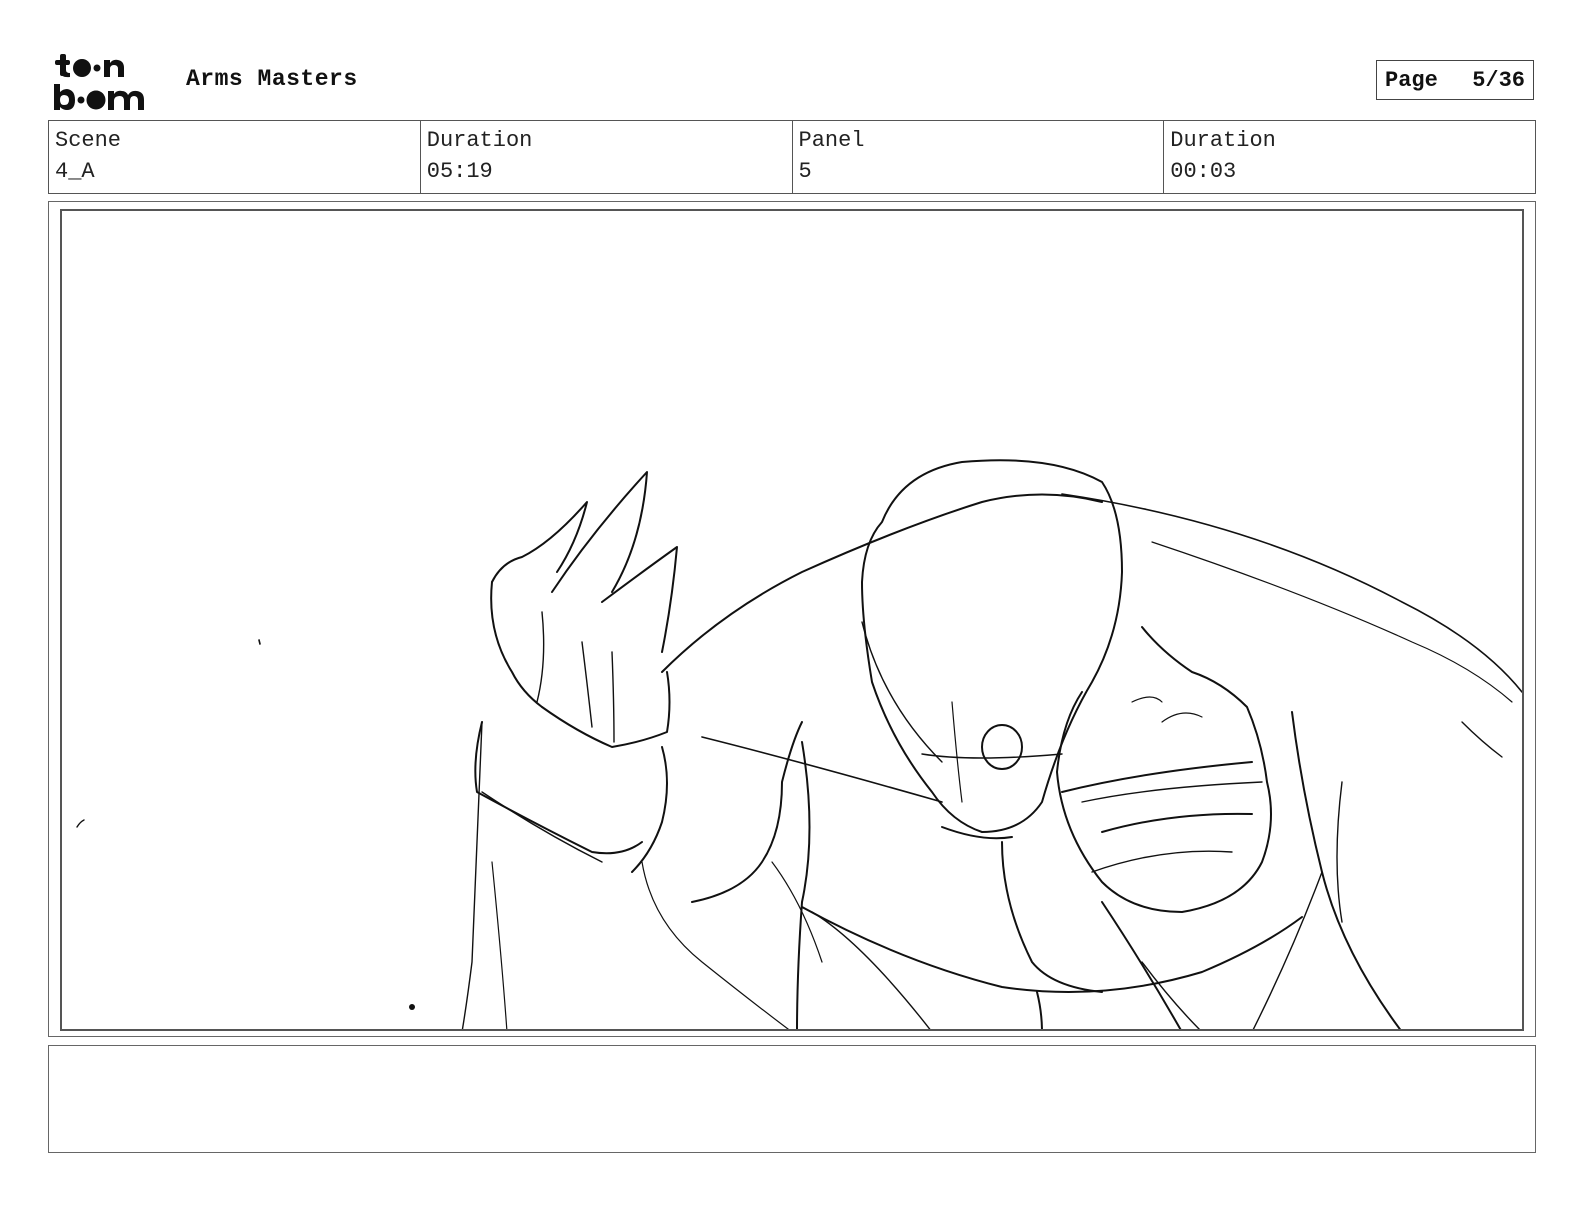  I want to click on panel-duration-label: Duration, so click(1223, 140).